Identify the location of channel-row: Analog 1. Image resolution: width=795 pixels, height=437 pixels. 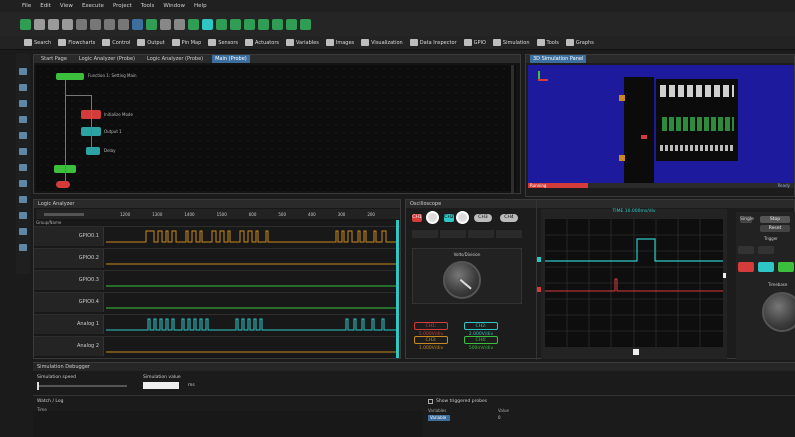
(218, 324).